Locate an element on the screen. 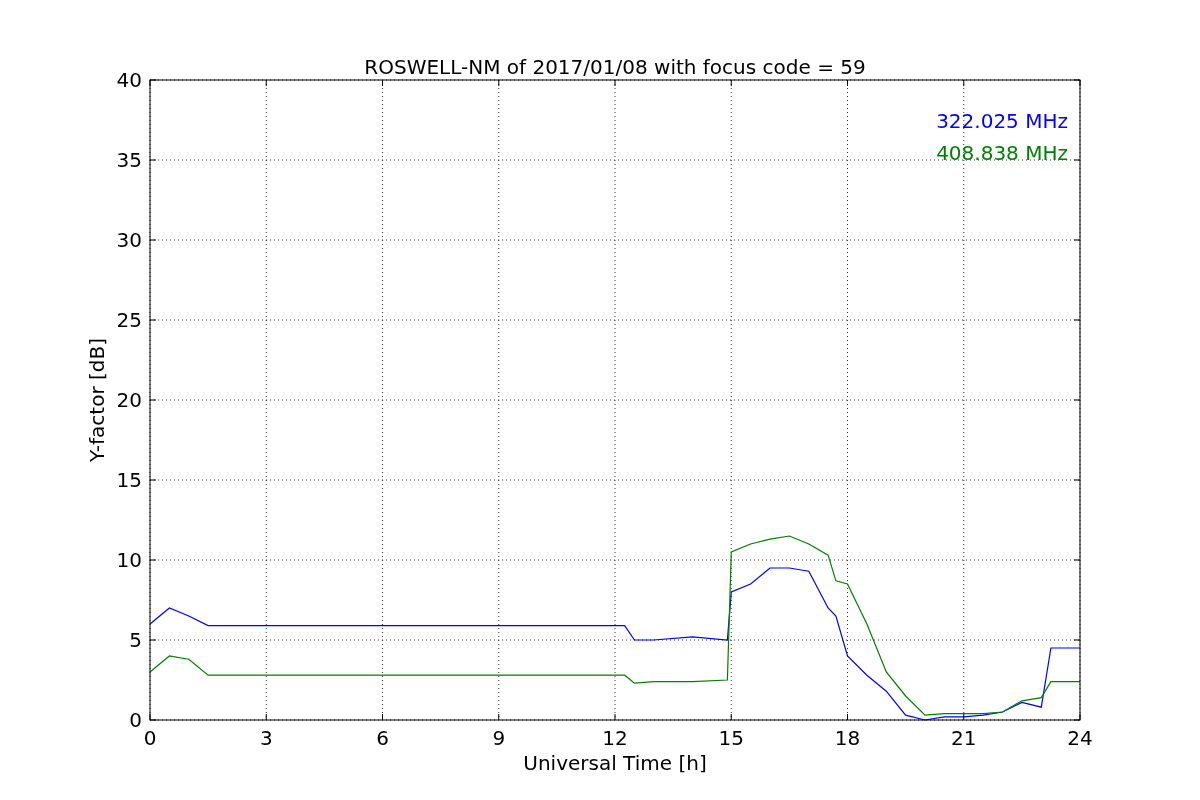  y-tick-label: 35 is located at coordinates (129, 160).